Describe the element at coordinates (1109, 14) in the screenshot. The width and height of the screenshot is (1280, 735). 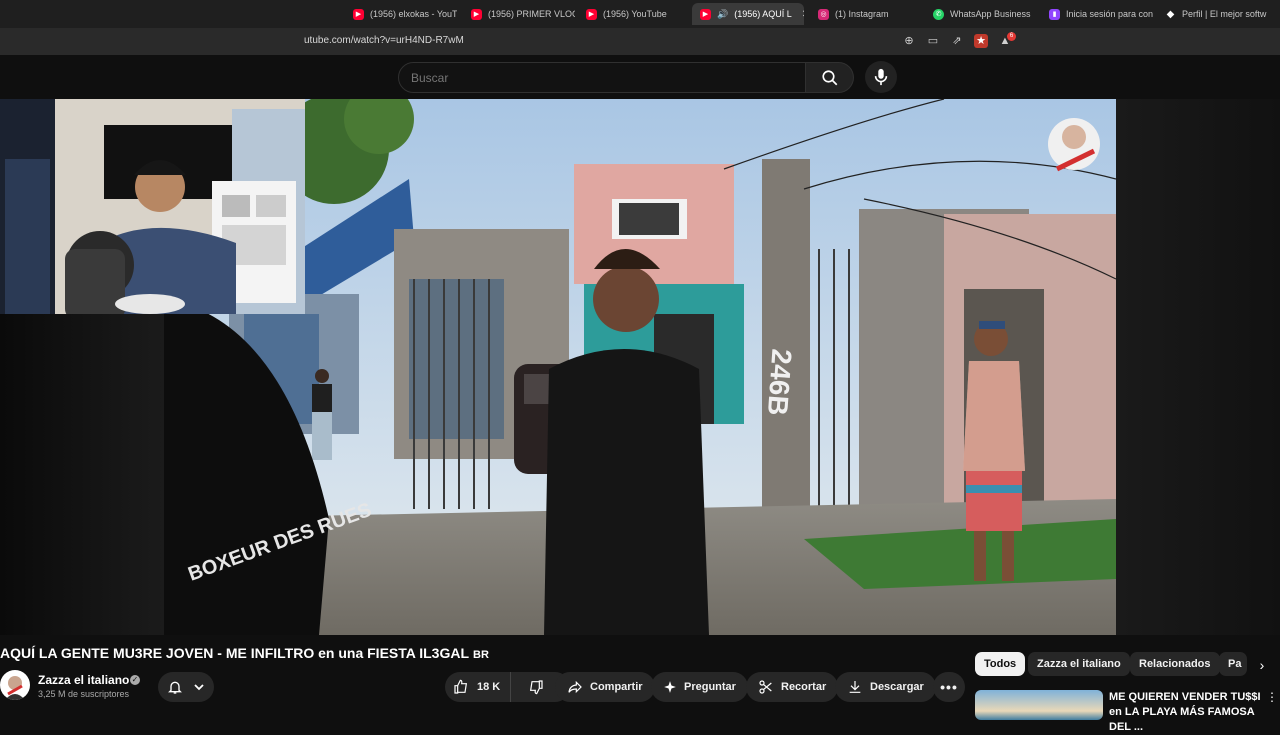
I see `tab-title: Inicia sesión para con` at that location.